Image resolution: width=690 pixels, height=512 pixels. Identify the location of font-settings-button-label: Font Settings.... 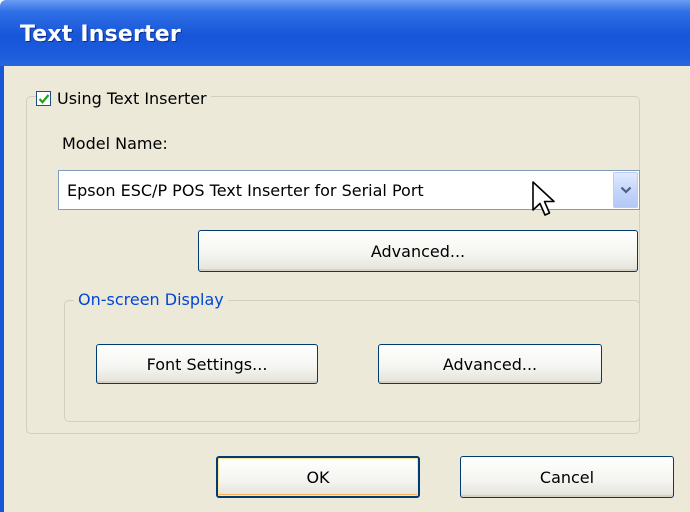
(207, 364).